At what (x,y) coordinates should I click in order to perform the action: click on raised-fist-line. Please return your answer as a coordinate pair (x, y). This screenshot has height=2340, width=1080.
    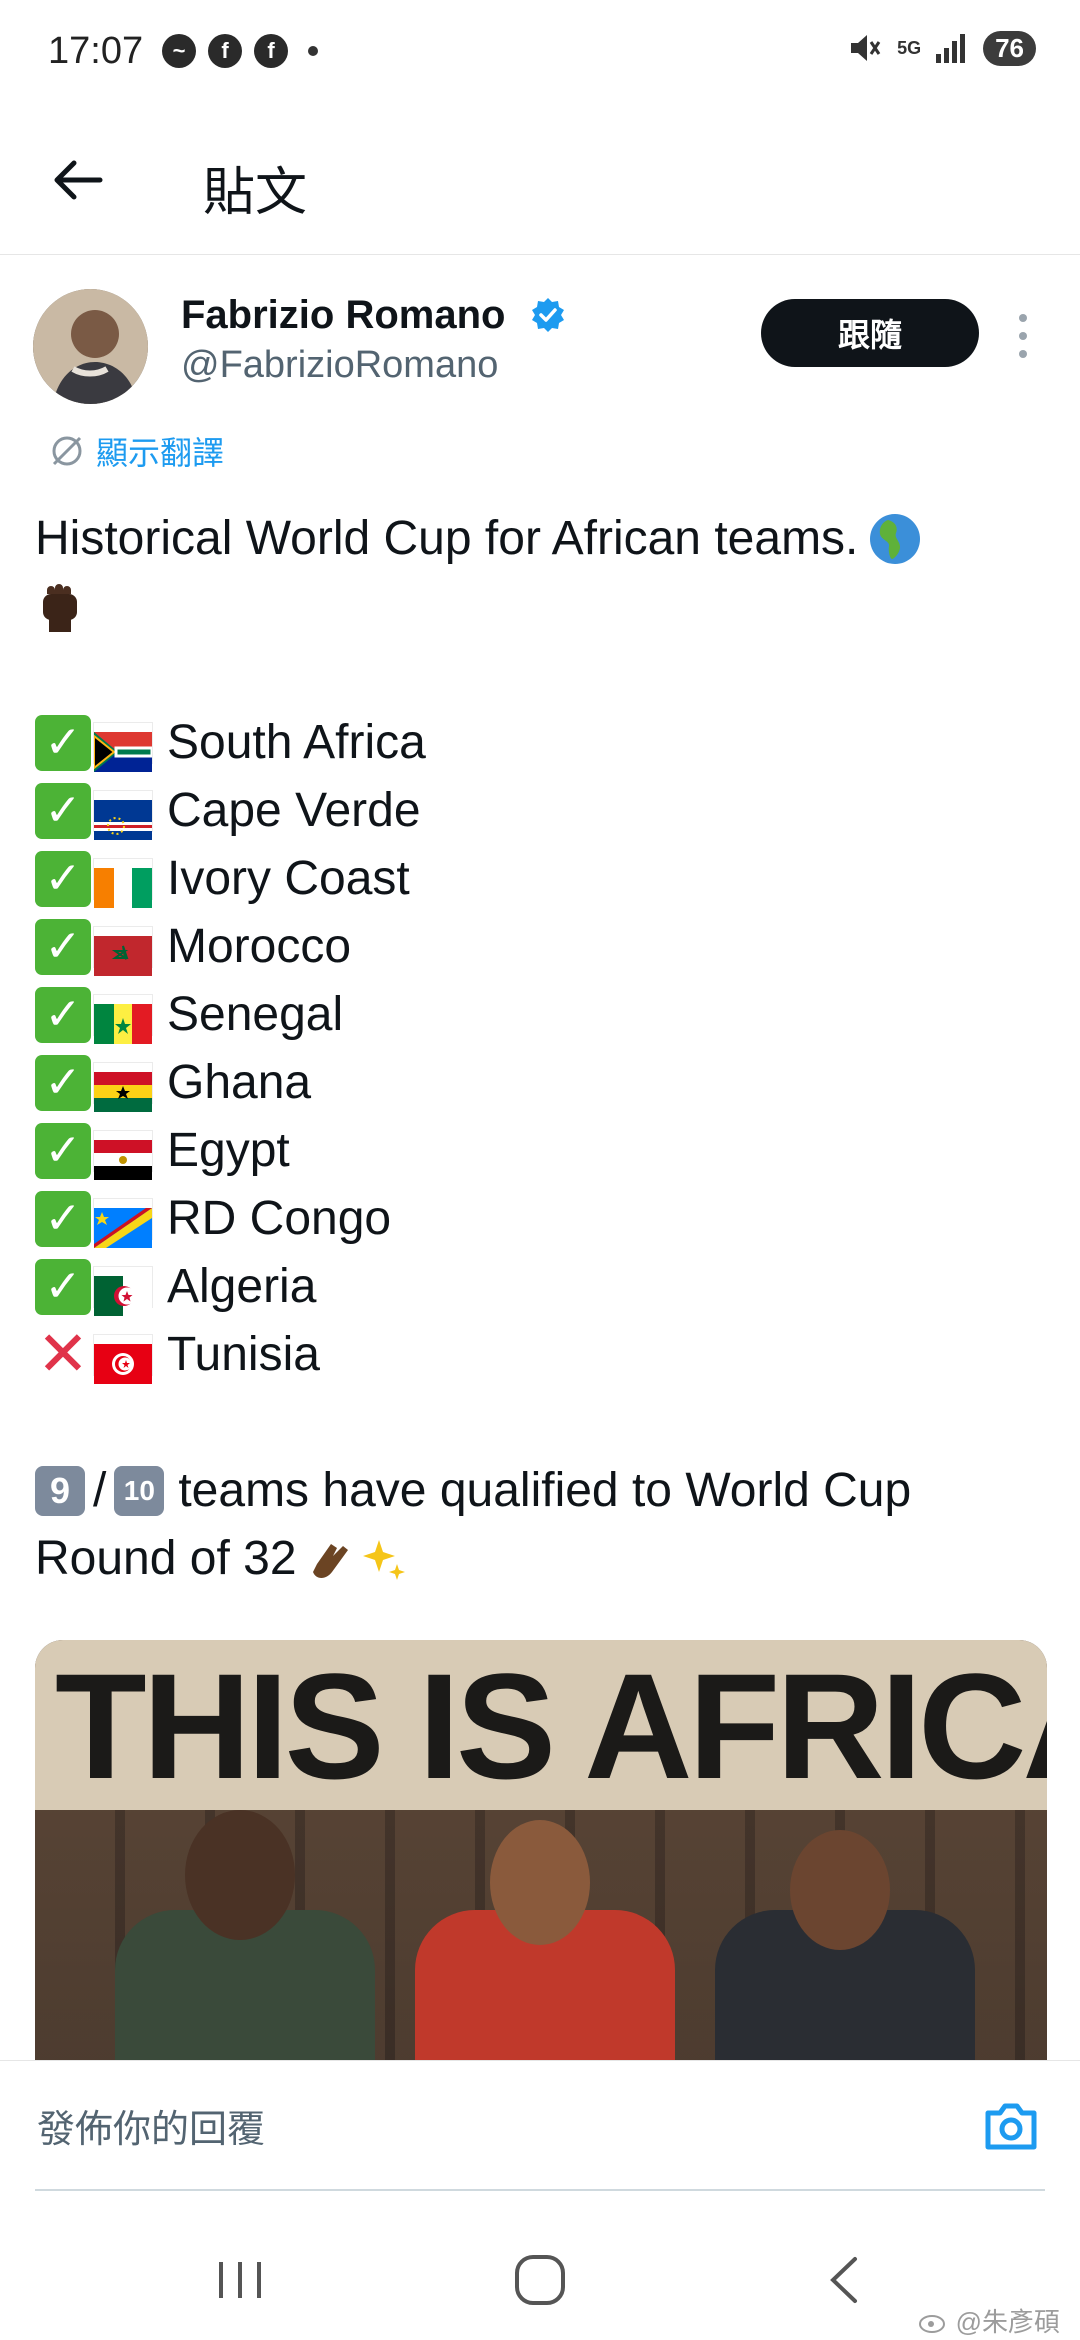
    Looking at the image, I should click on (535, 607).